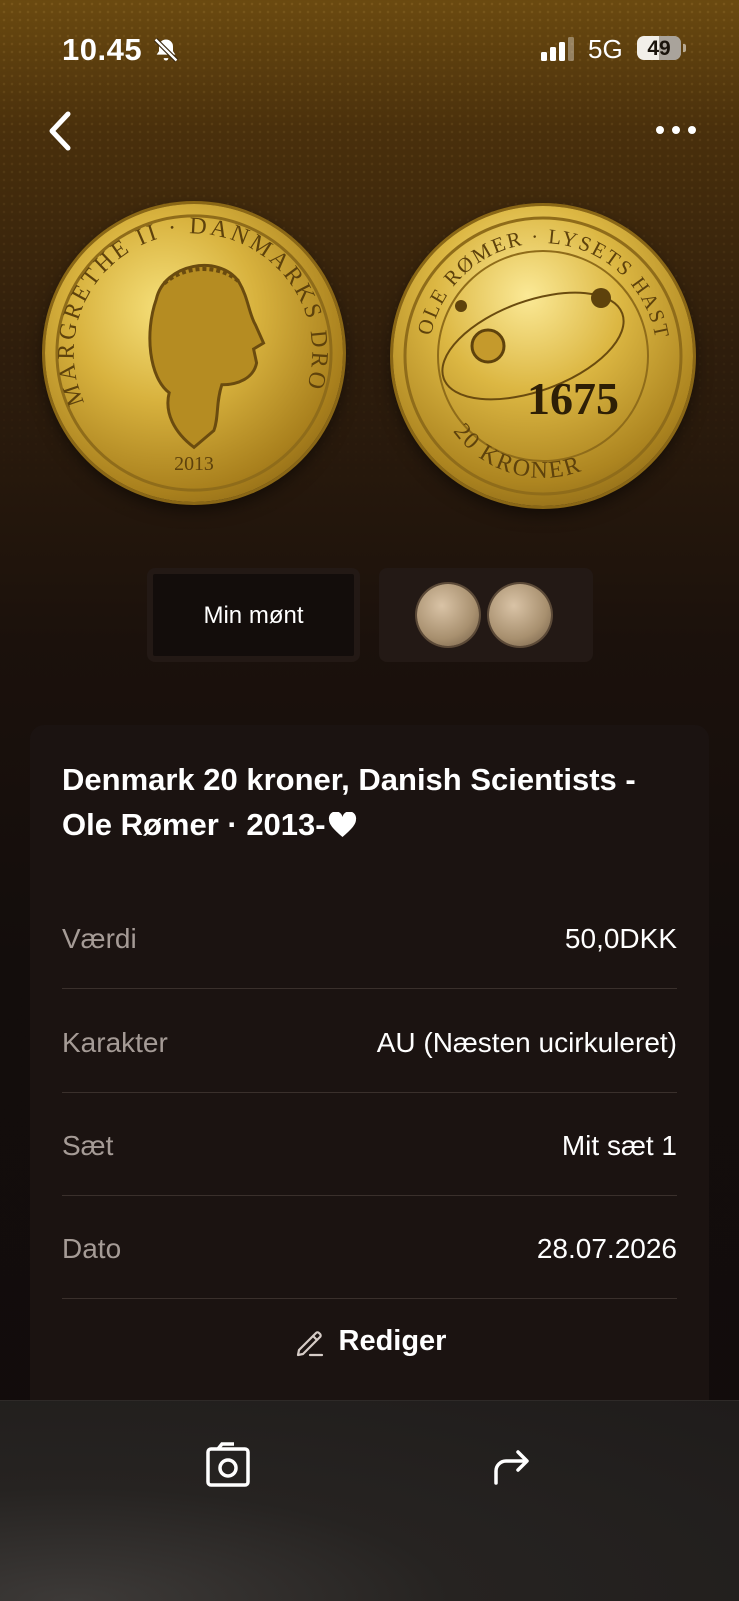  What do you see at coordinates (512, 1465) in the screenshot?
I see `share-icon` at bounding box center [512, 1465].